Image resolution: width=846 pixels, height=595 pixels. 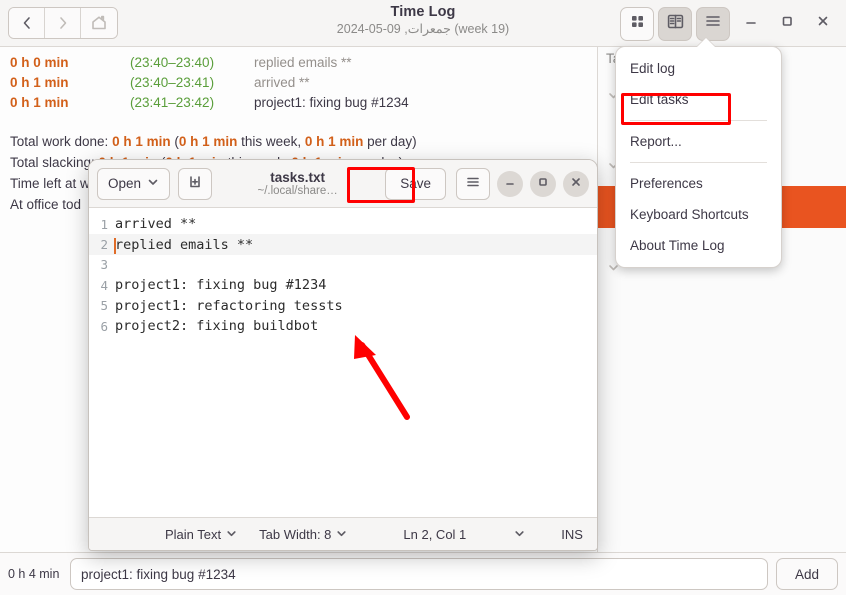 What do you see at coordinates (698, 183) in the screenshot?
I see `menu-item-preferences: Preferences` at bounding box center [698, 183].